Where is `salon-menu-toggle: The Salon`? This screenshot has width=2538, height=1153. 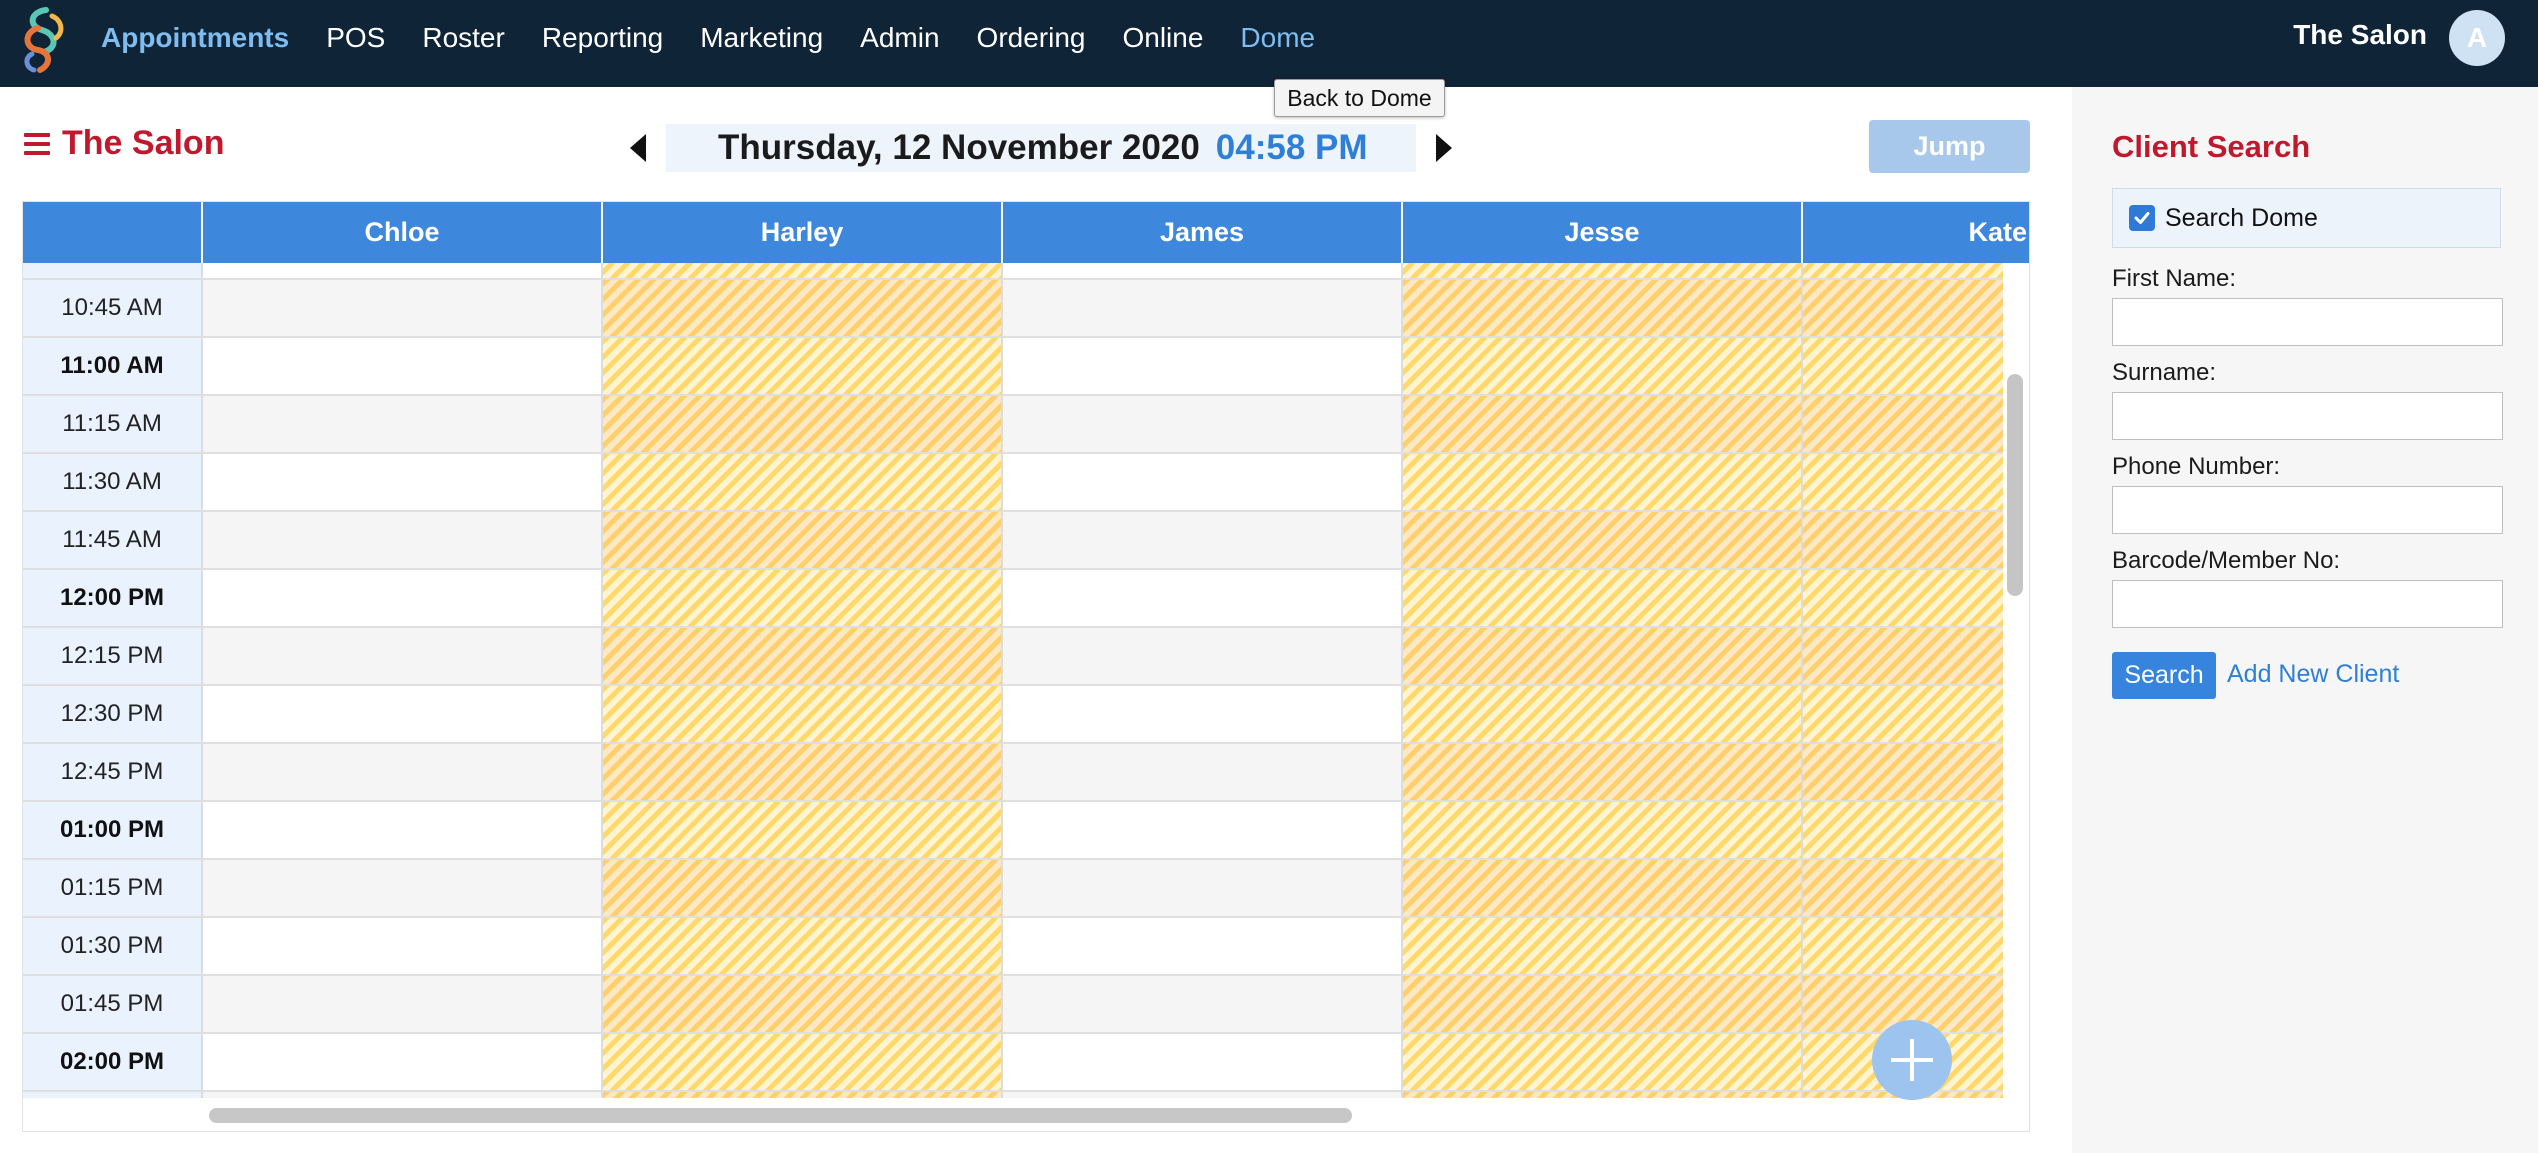
salon-menu-toggle: The Salon is located at coordinates (124, 143).